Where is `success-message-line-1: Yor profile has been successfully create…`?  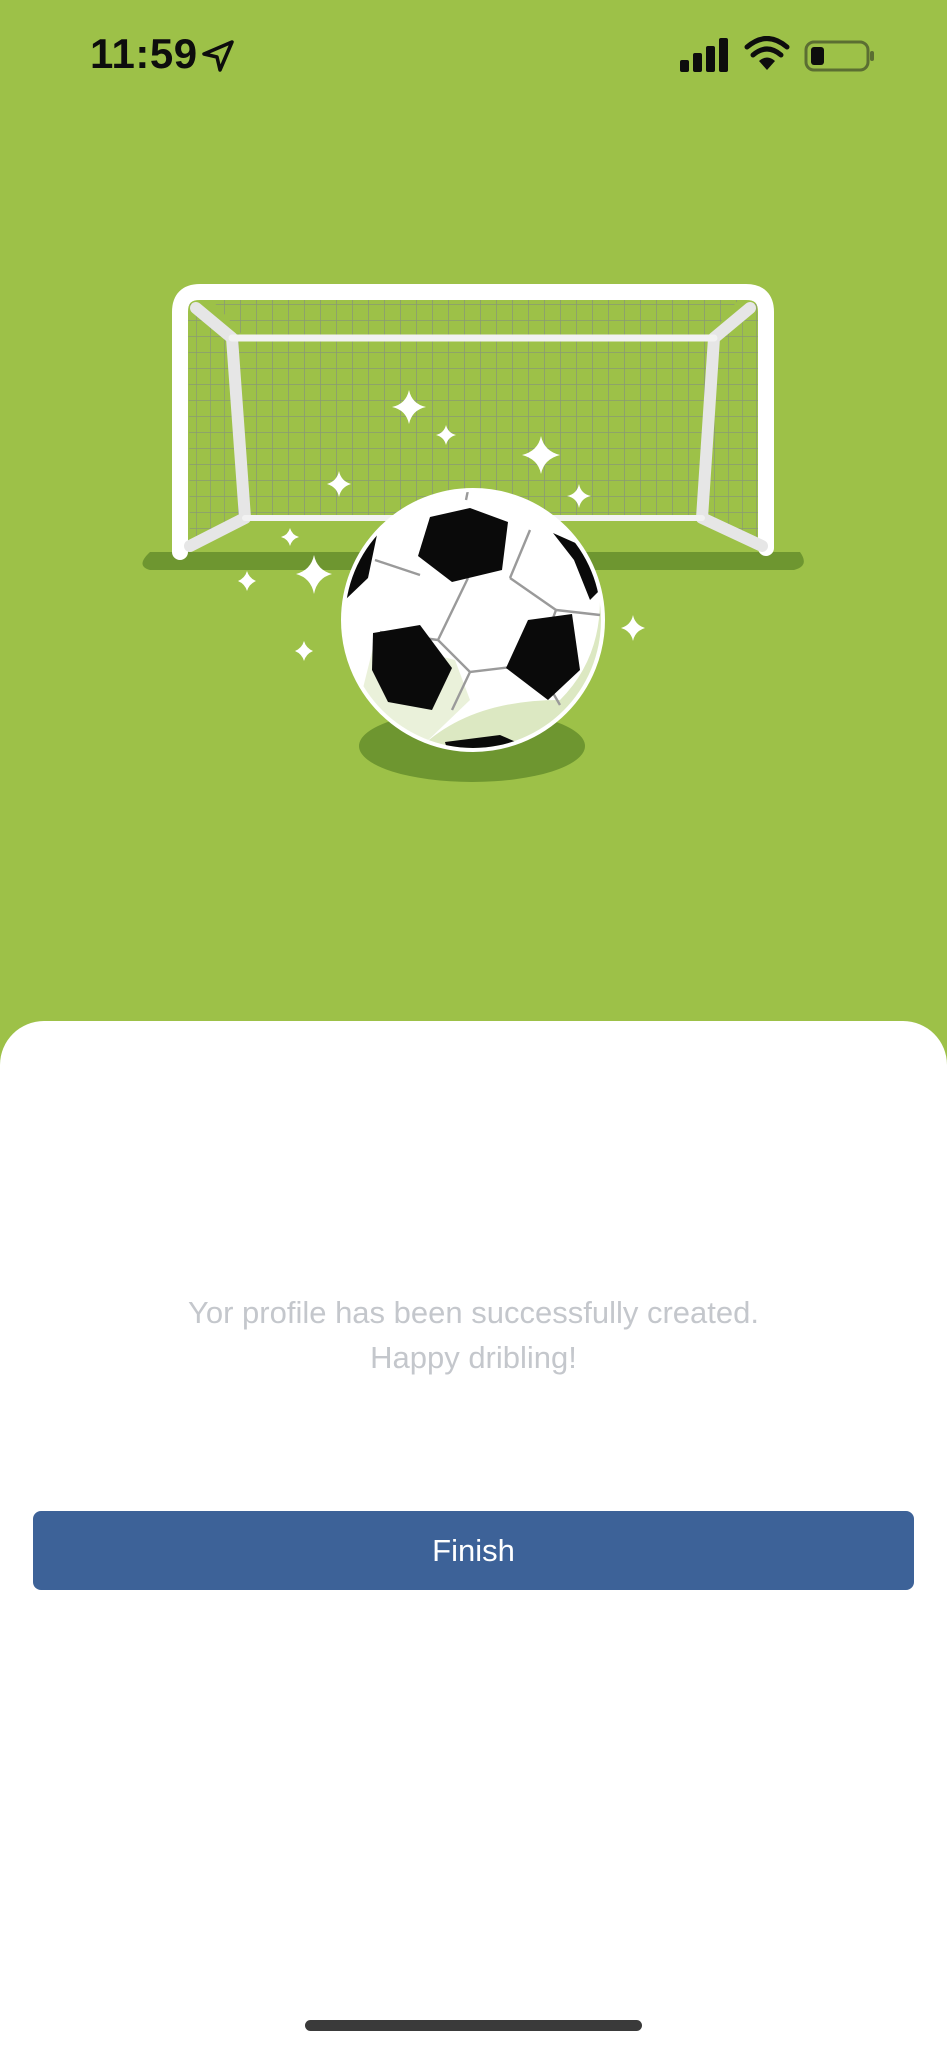
success-message-line-1: Yor profile has been successfully create… is located at coordinates (473, 1312).